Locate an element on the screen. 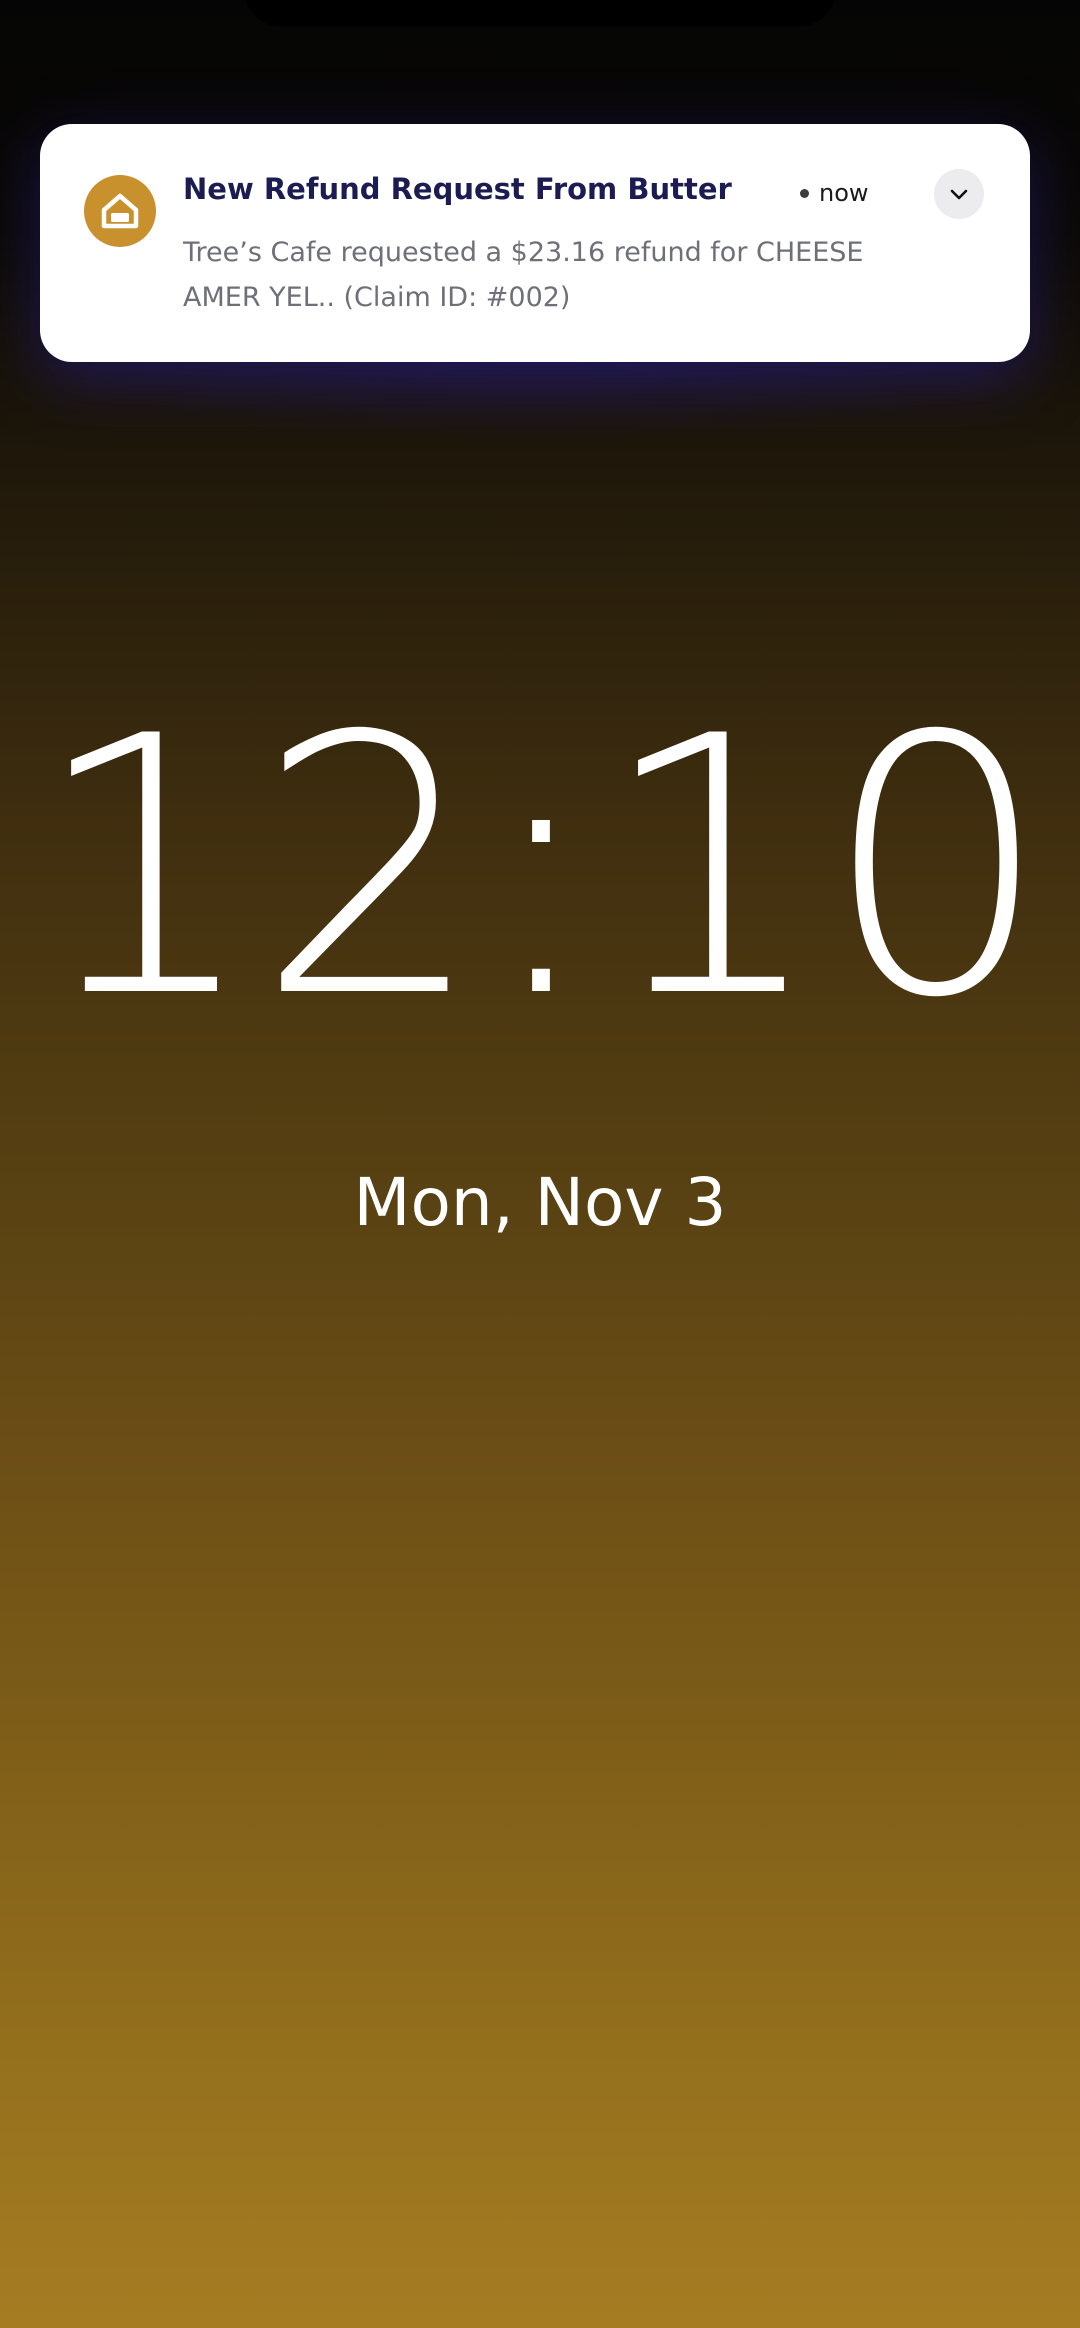 This screenshot has width=1080, height=2328. expand-notification-button is located at coordinates (959, 194).